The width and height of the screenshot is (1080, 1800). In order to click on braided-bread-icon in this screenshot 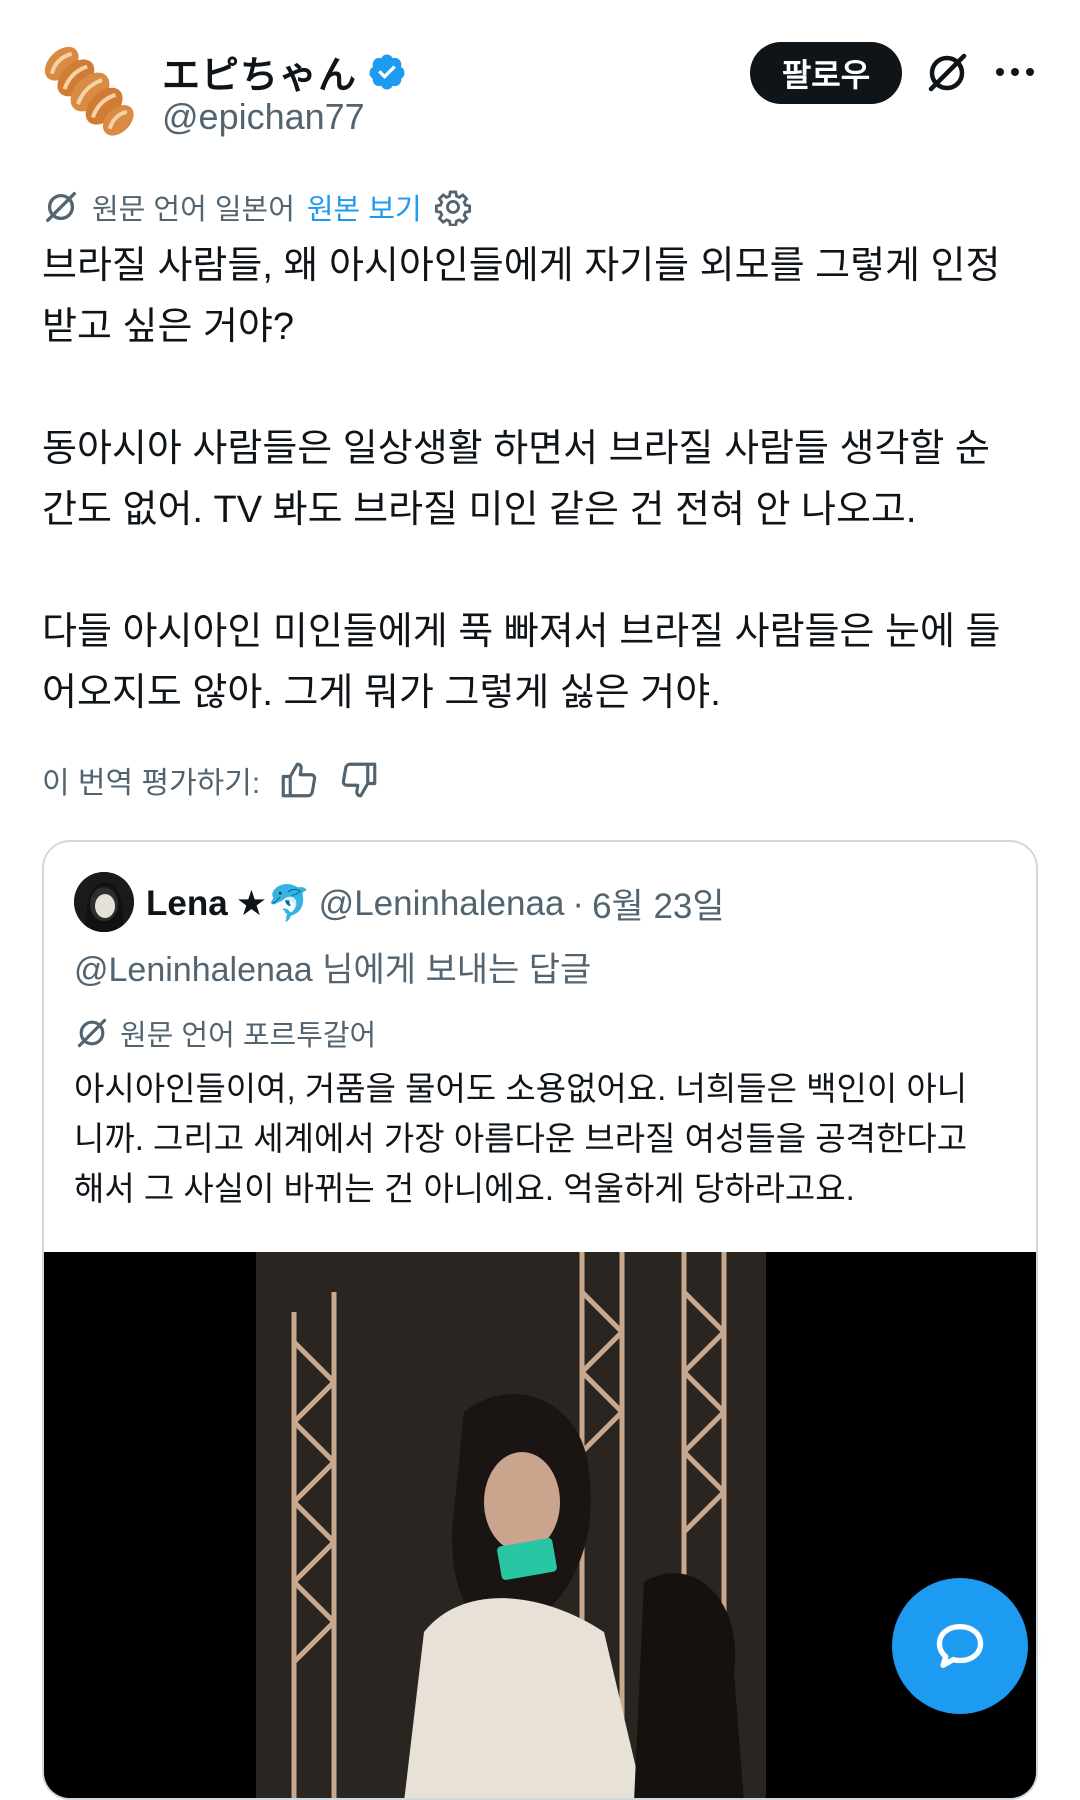, I will do `click(89, 91)`.